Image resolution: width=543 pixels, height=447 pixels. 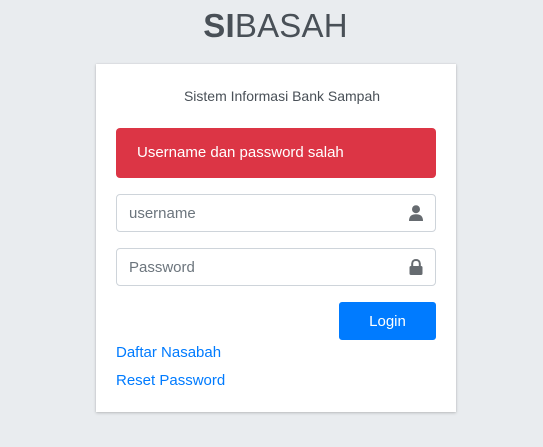 I want to click on lock-icon, so click(x=416, y=267).